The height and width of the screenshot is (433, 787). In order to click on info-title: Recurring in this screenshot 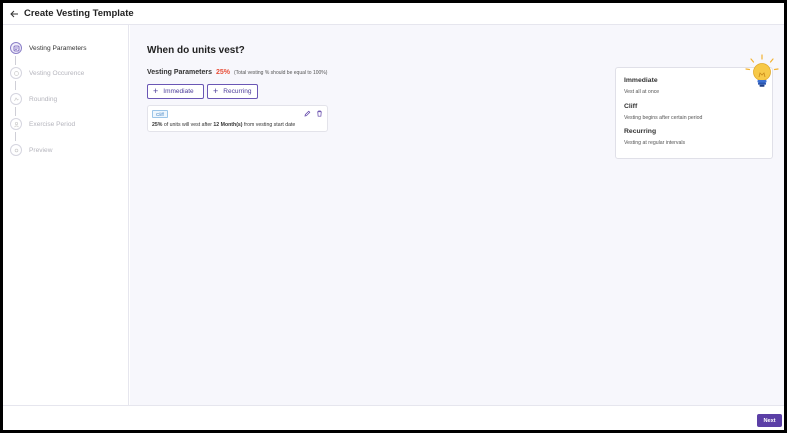, I will do `click(640, 131)`.